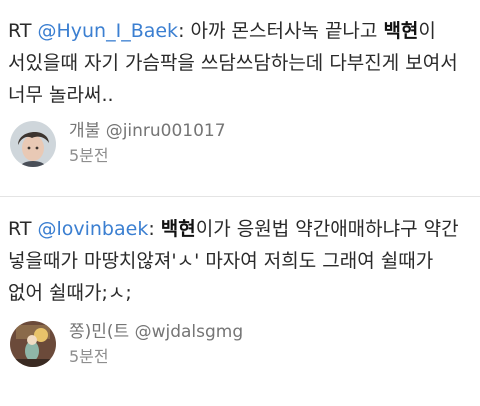 Image resolution: width=480 pixels, height=406 pixels. I want to click on author-line: 쫑)민(트 @wjdalsgmg, so click(156, 332).